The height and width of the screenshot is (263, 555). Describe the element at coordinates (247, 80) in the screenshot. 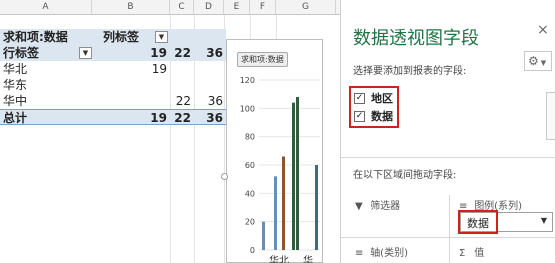

I see `y-tick-label: 120` at that location.